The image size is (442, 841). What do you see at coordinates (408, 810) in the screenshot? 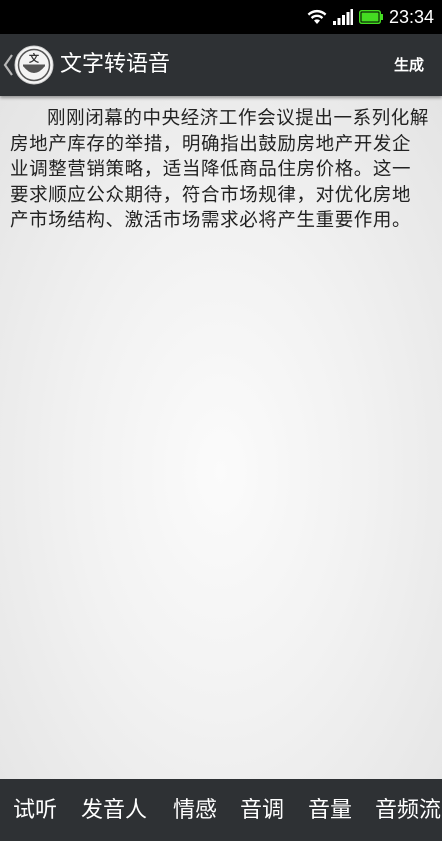
I see `tab-audio-stream: 音频流` at bounding box center [408, 810].